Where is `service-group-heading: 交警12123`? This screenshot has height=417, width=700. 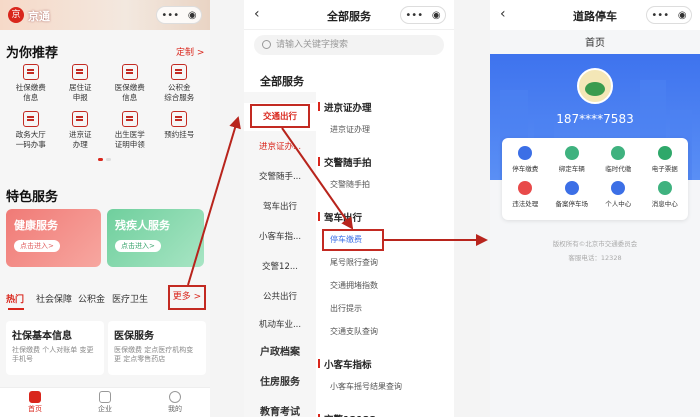 service-group-heading: 交警12123 is located at coordinates (346, 414).